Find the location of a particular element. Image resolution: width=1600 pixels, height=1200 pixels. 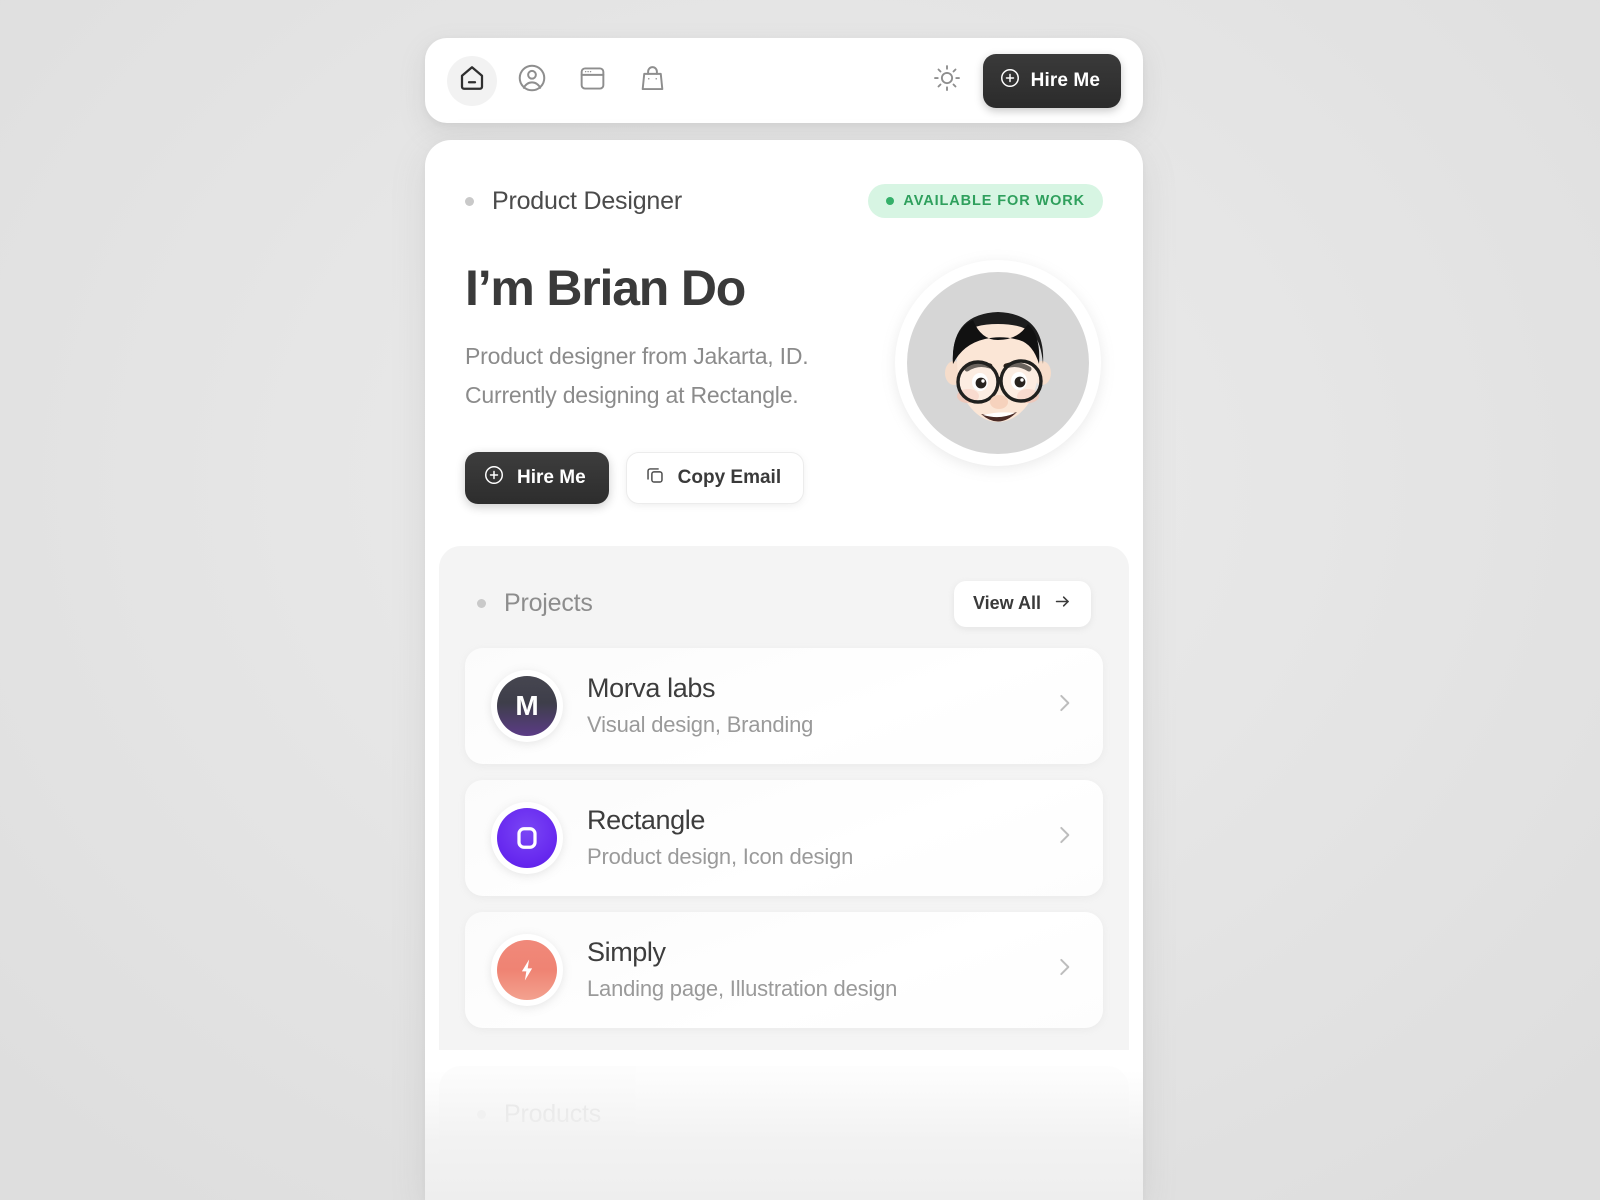

hero-actions: Hire Me Copy Email is located at coordinates (636, 477).